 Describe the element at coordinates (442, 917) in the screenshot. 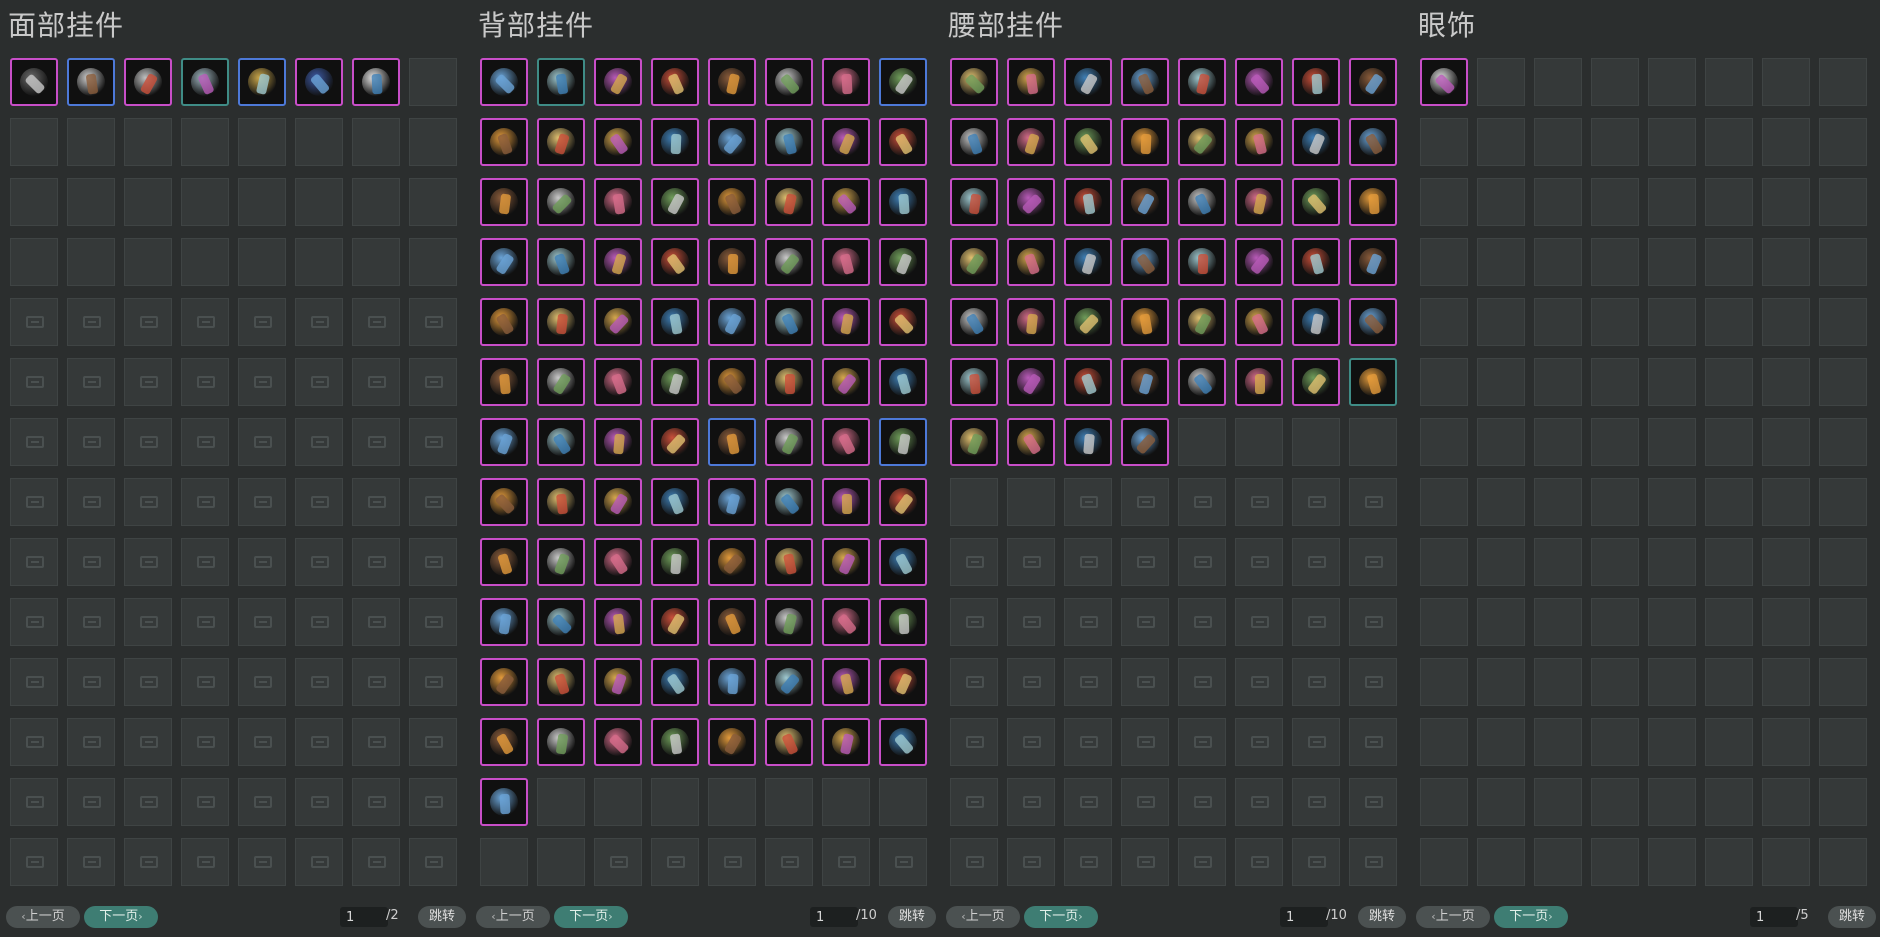

I see `jump-button: 跳转` at that location.